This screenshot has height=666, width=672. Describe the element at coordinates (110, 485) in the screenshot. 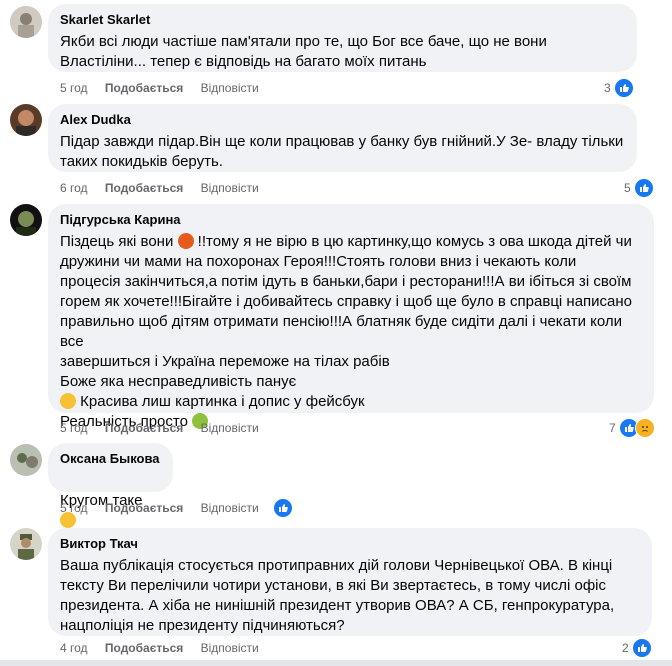

I see `comment-bubble: Оксана Быкова Кругом таке` at that location.